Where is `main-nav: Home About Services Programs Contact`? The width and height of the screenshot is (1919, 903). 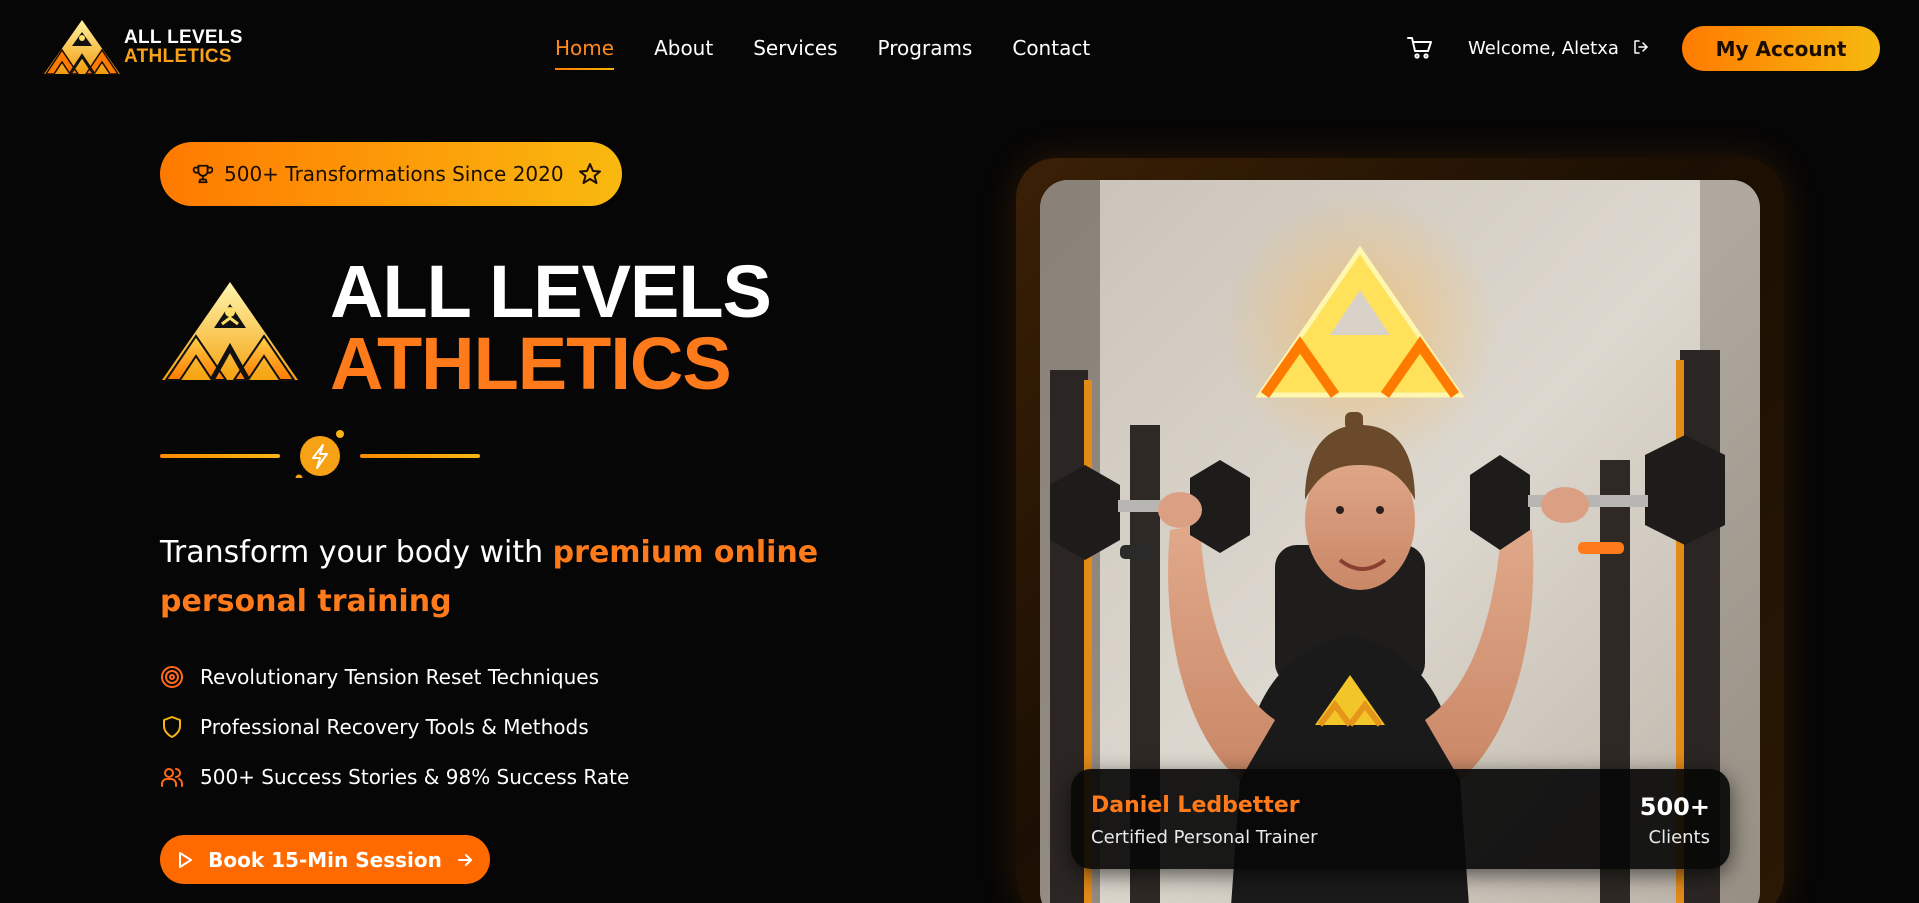
main-nav: Home About Services Programs Contact is located at coordinates (822, 53).